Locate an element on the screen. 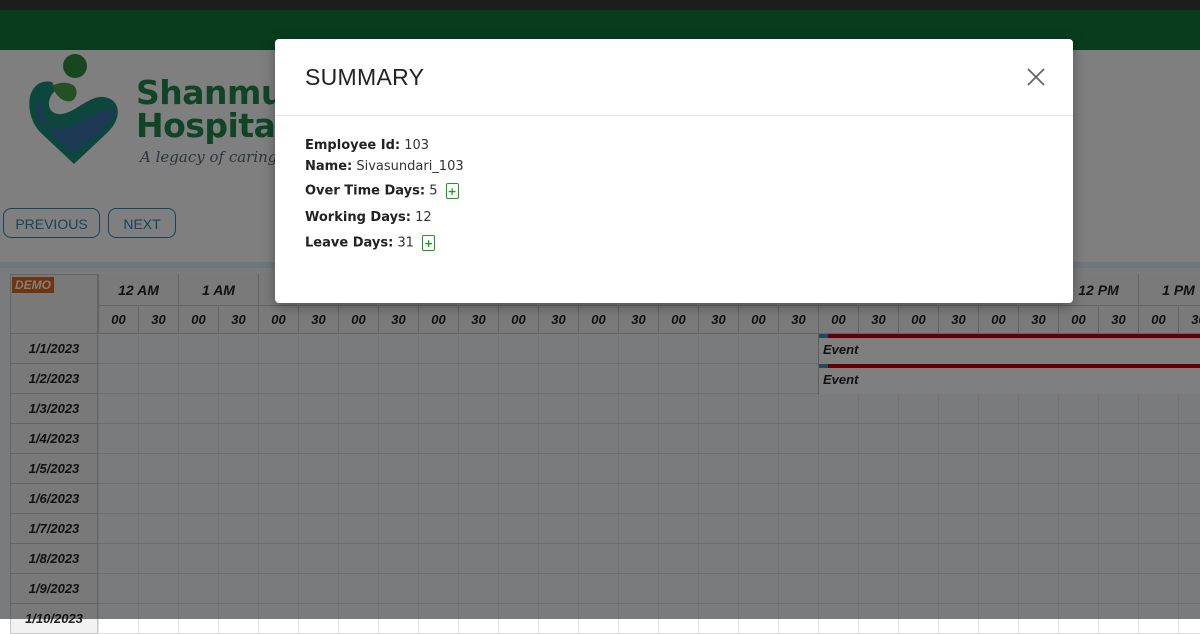  leave-days-row: Leave Days: 31 + is located at coordinates (370, 243).